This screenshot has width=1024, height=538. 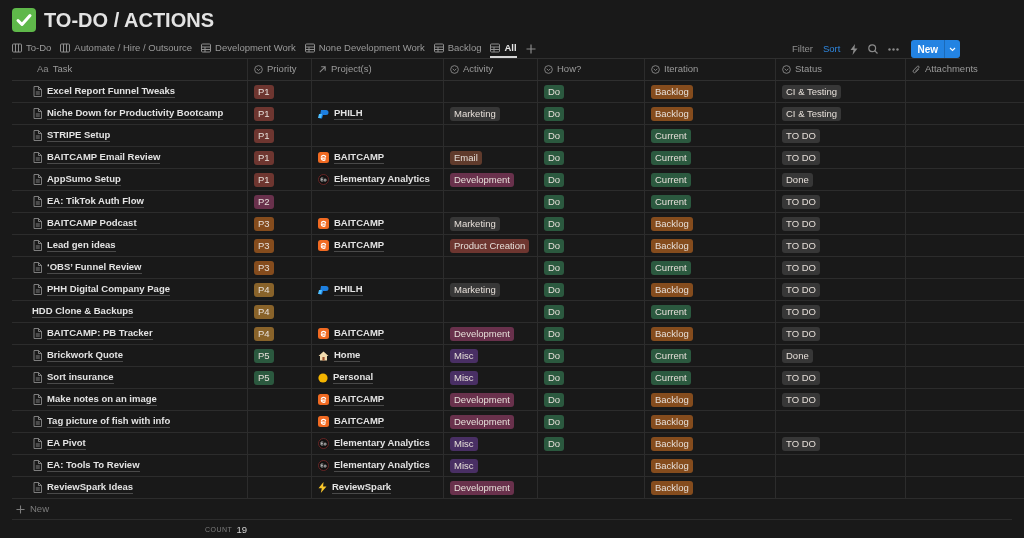 What do you see at coordinates (129, 20) in the screenshot?
I see `page-title: TO-DO / ACTIONS` at bounding box center [129, 20].